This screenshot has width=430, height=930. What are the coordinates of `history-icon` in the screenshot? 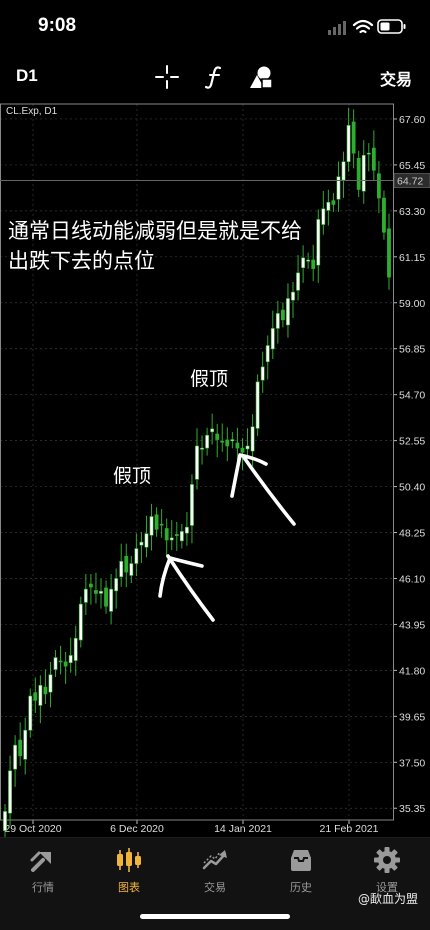 It's located at (301, 860).